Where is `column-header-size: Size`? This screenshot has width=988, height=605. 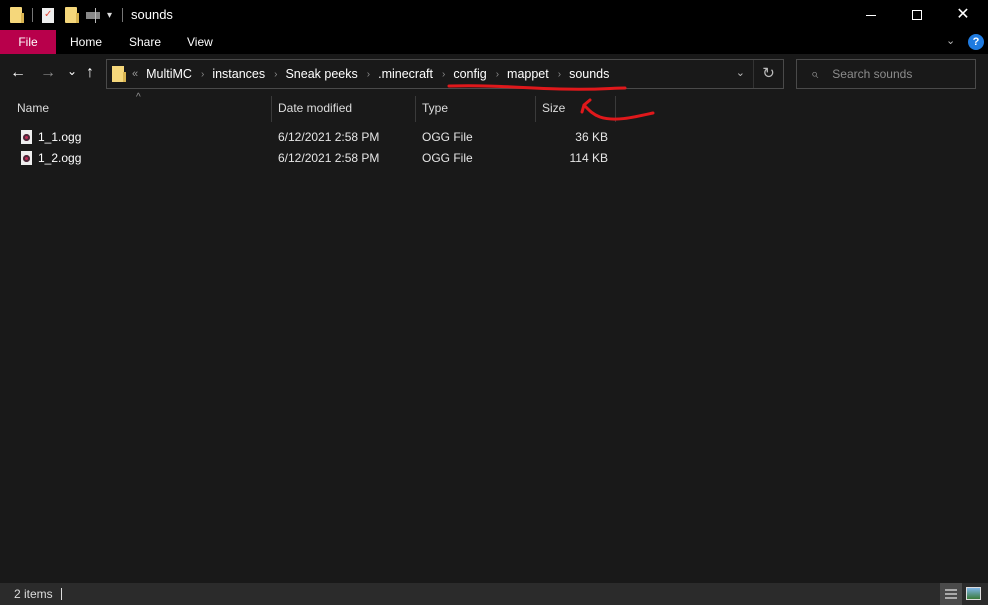
column-header-size: Size is located at coordinates (553, 109).